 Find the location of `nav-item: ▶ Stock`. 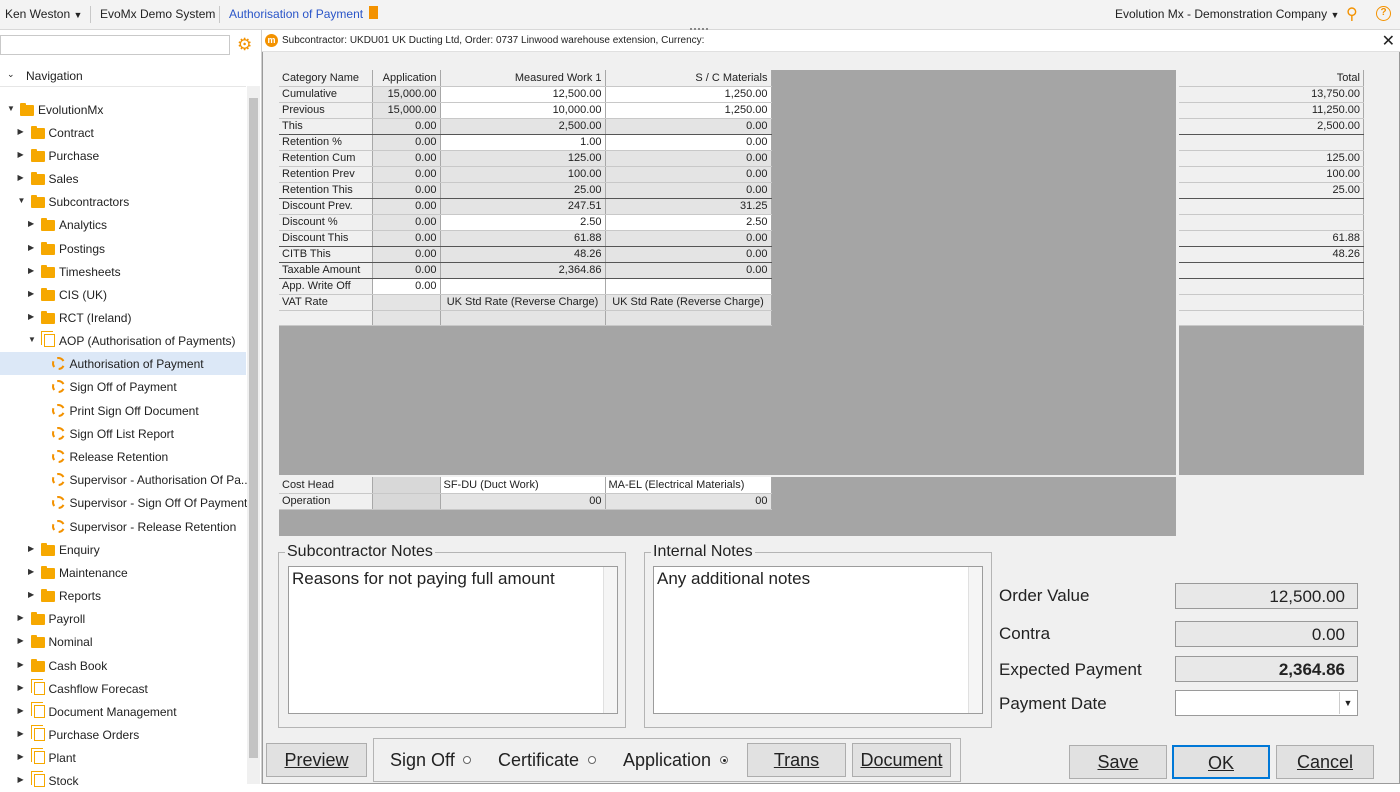

nav-item: ▶ Stock is located at coordinates (123, 780).